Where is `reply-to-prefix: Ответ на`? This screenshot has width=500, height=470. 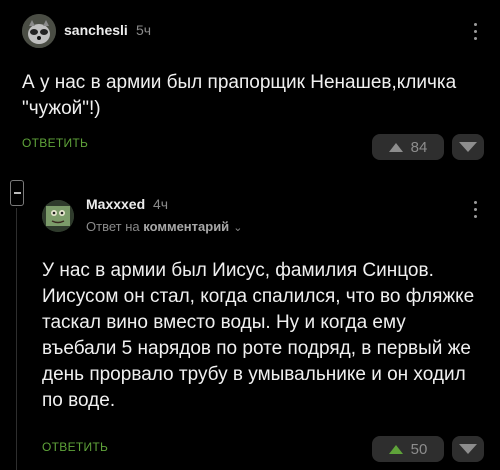
reply-to-prefix: Ответ на is located at coordinates (113, 226).